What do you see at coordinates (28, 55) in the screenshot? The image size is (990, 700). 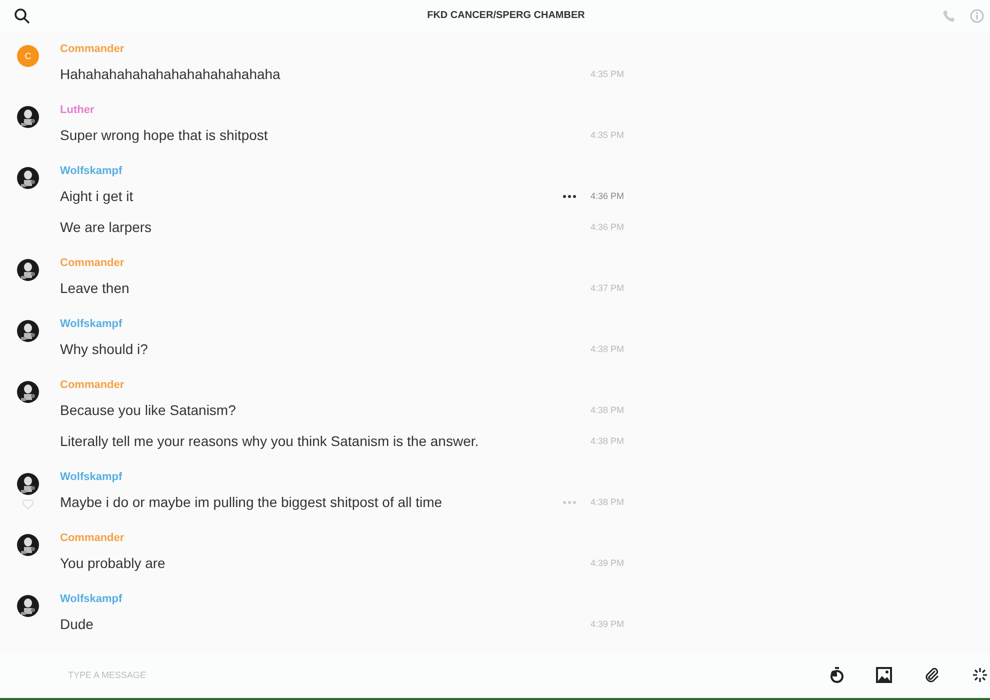 I see `avatar: C` at bounding box center [28, 55].